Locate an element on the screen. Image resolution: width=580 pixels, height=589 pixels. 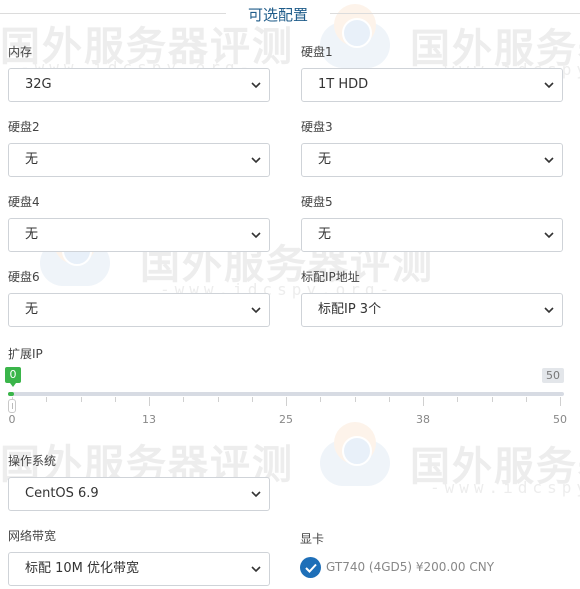
slider-tick-label: 25 is located at coordinates (286, 419).